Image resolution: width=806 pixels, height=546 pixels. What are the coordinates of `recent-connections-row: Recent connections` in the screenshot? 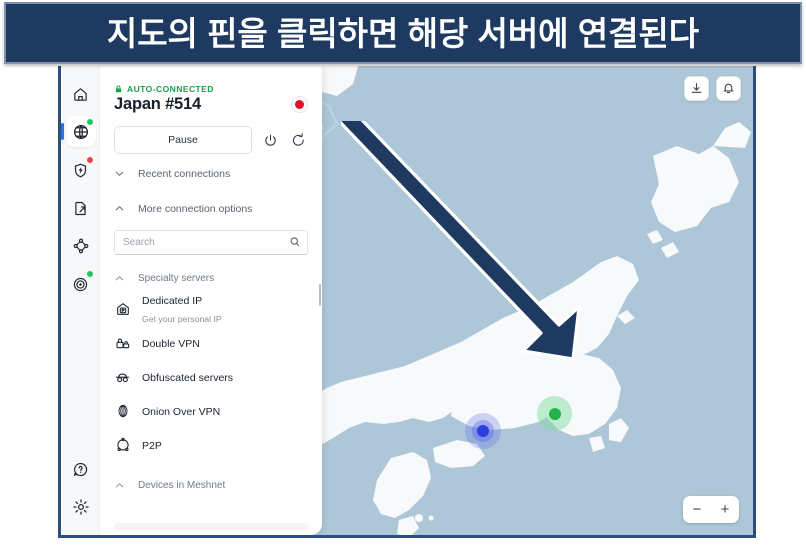 It's located at (211, 173).